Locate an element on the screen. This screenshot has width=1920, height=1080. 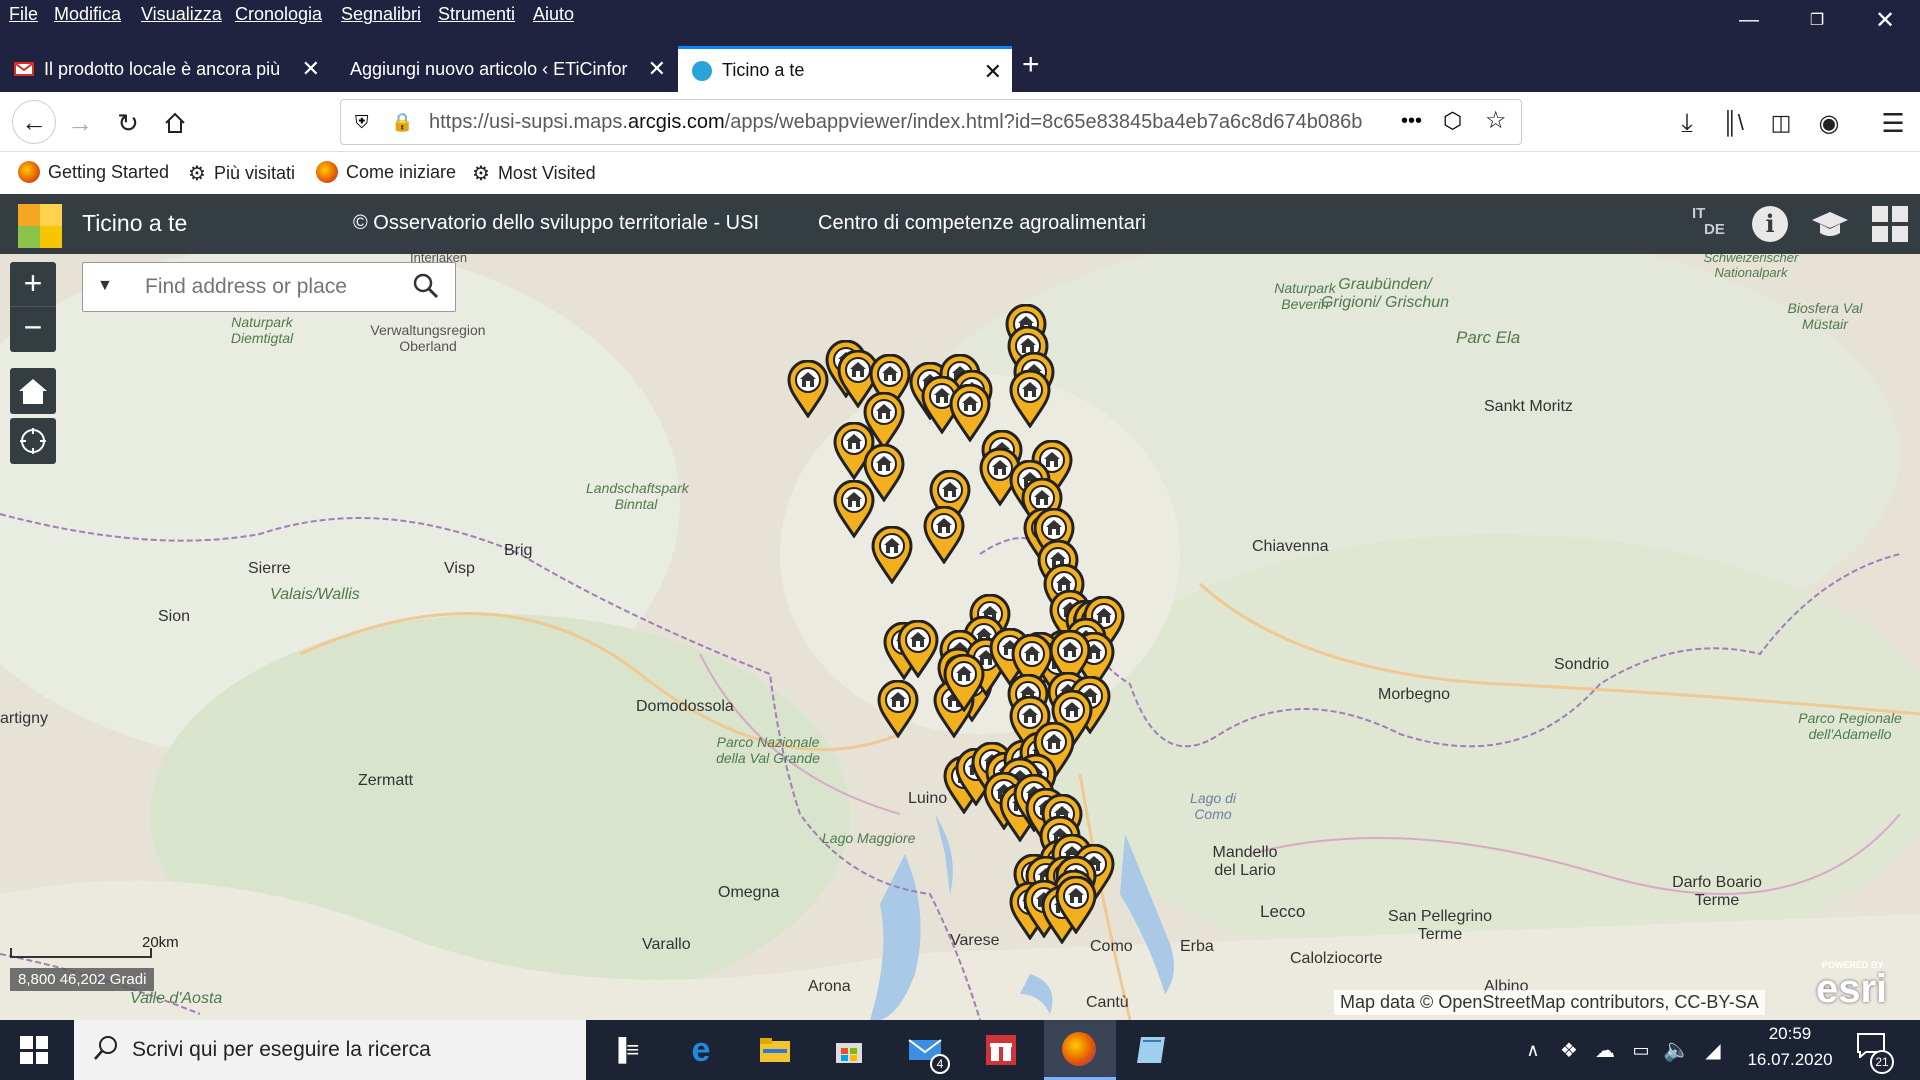
map-label: Sion is located at coordinates (174, 616).